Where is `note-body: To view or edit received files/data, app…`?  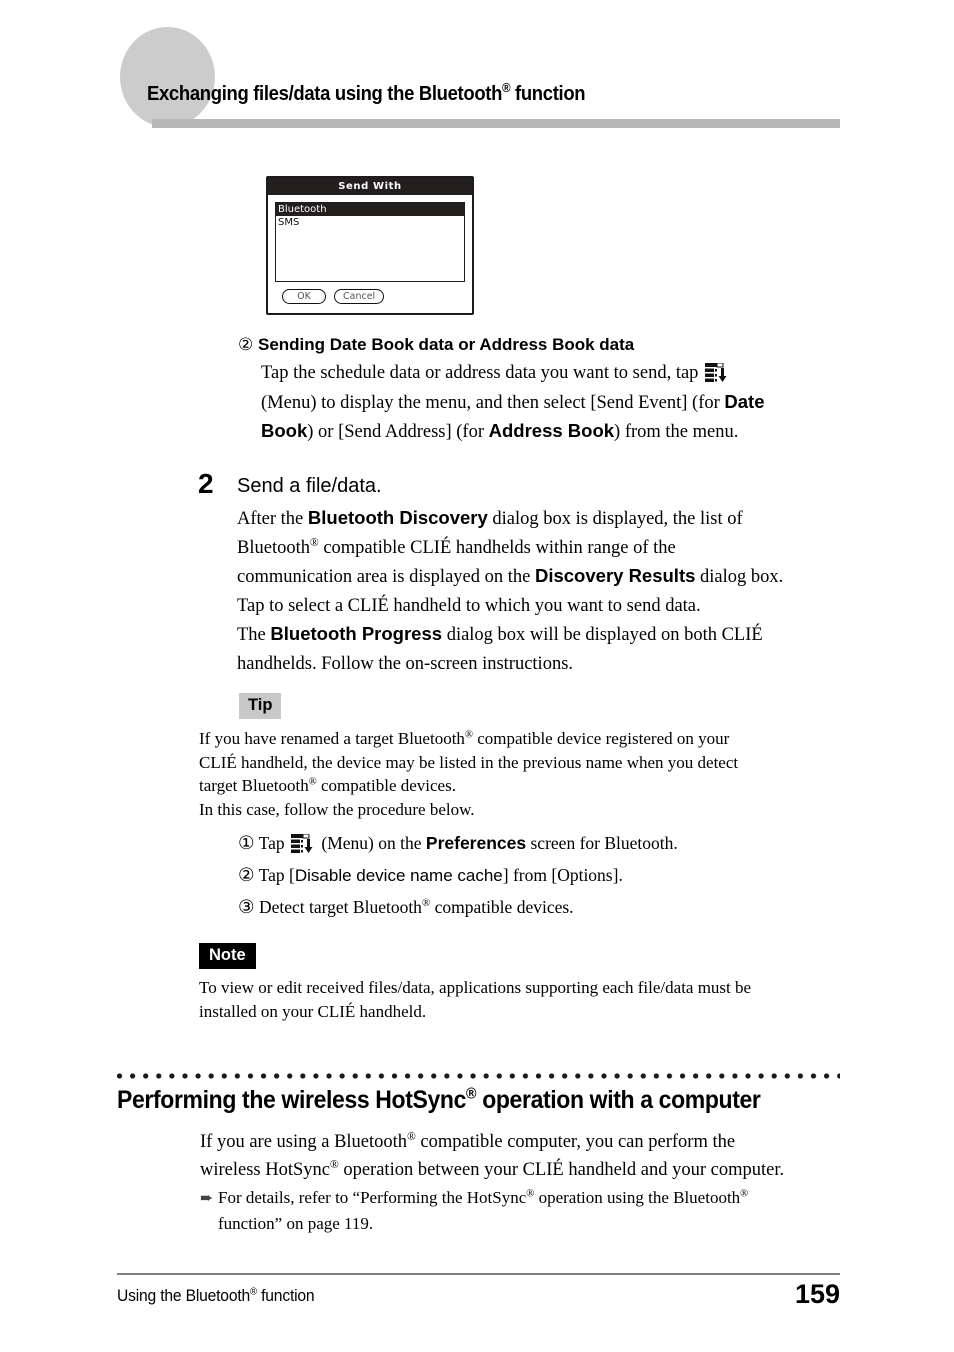
note-body: To view or edit received files/data, app… is located at coordinates (524, 999).